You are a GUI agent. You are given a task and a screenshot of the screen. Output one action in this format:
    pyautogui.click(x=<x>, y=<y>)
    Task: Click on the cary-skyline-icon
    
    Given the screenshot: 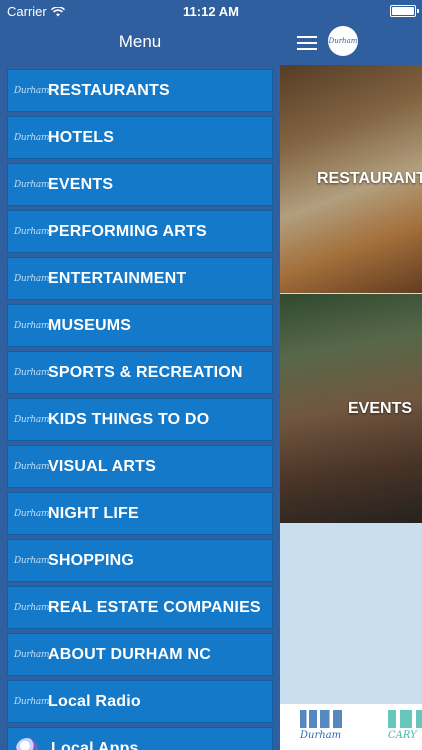 What is the action you would take?
    pyautogui.click(x=405, y=719)
    